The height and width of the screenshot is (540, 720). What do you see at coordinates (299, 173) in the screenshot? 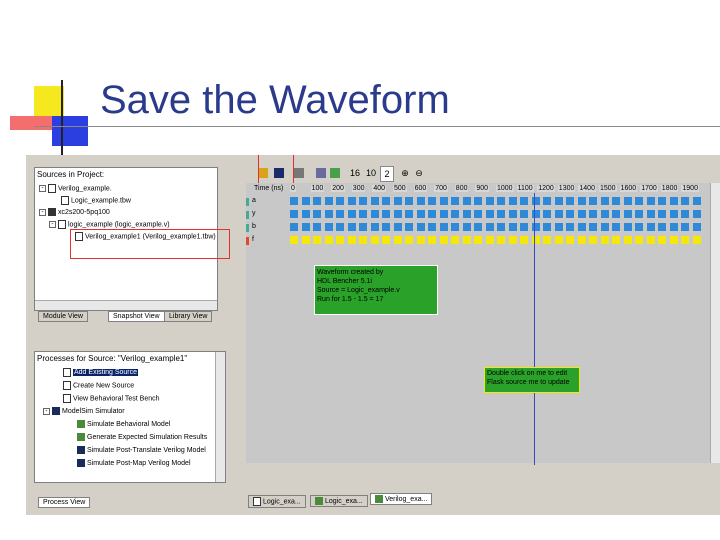
I see `properties-icon` at bounding box center [299, 173].